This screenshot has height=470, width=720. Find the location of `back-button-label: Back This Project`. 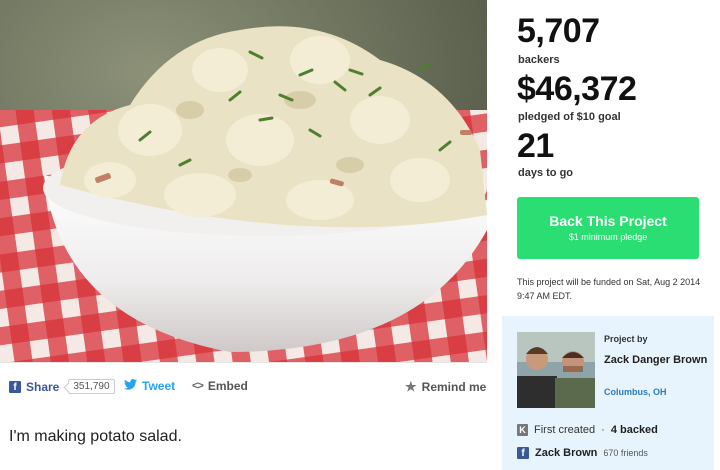

back-button-label: Back This Project is located at coordinates (608, 221).